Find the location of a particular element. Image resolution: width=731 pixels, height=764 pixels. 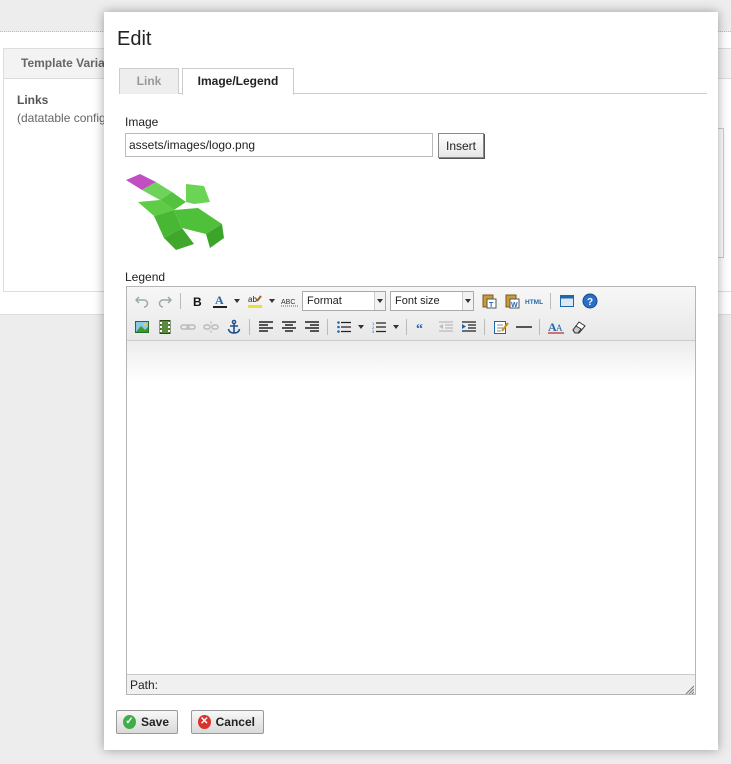

paste-word-icon: W is located at coordinates (511, 301).